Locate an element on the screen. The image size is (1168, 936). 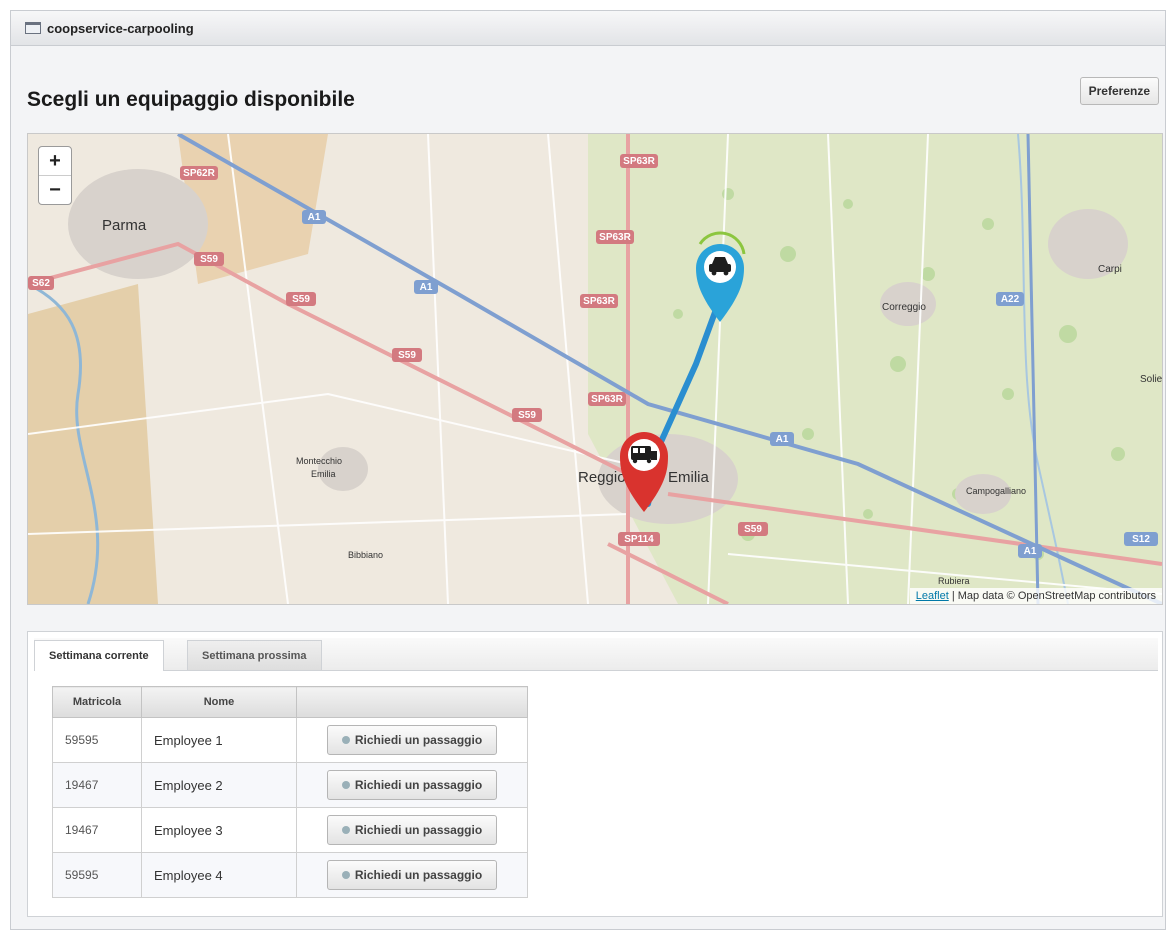
window-title: coopservice-carpooling is located at coordinates (120, 28).